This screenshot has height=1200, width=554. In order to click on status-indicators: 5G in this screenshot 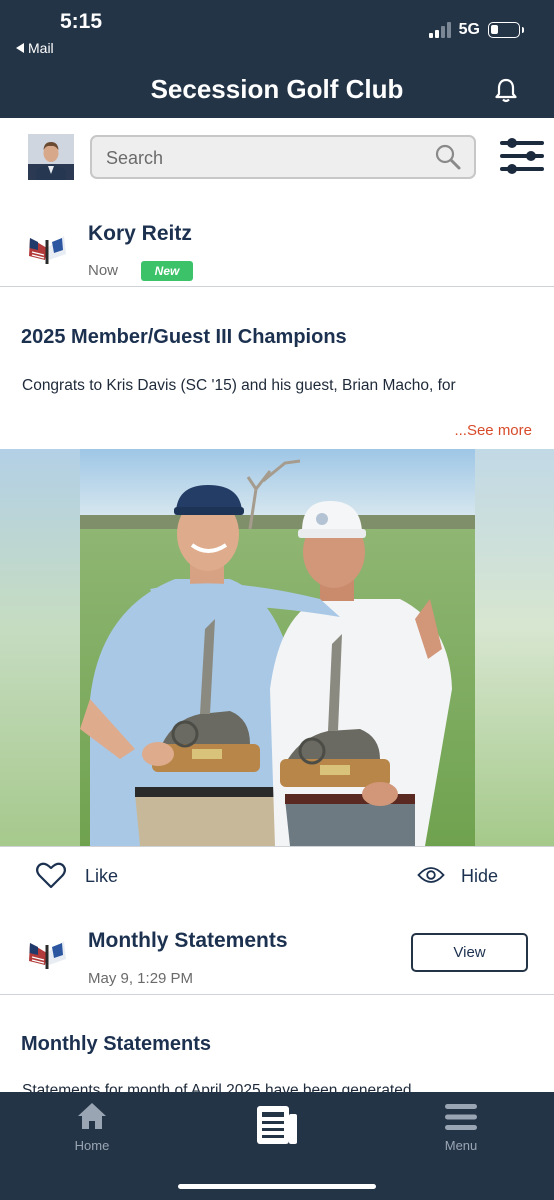, I will do `click(476, 30)`.